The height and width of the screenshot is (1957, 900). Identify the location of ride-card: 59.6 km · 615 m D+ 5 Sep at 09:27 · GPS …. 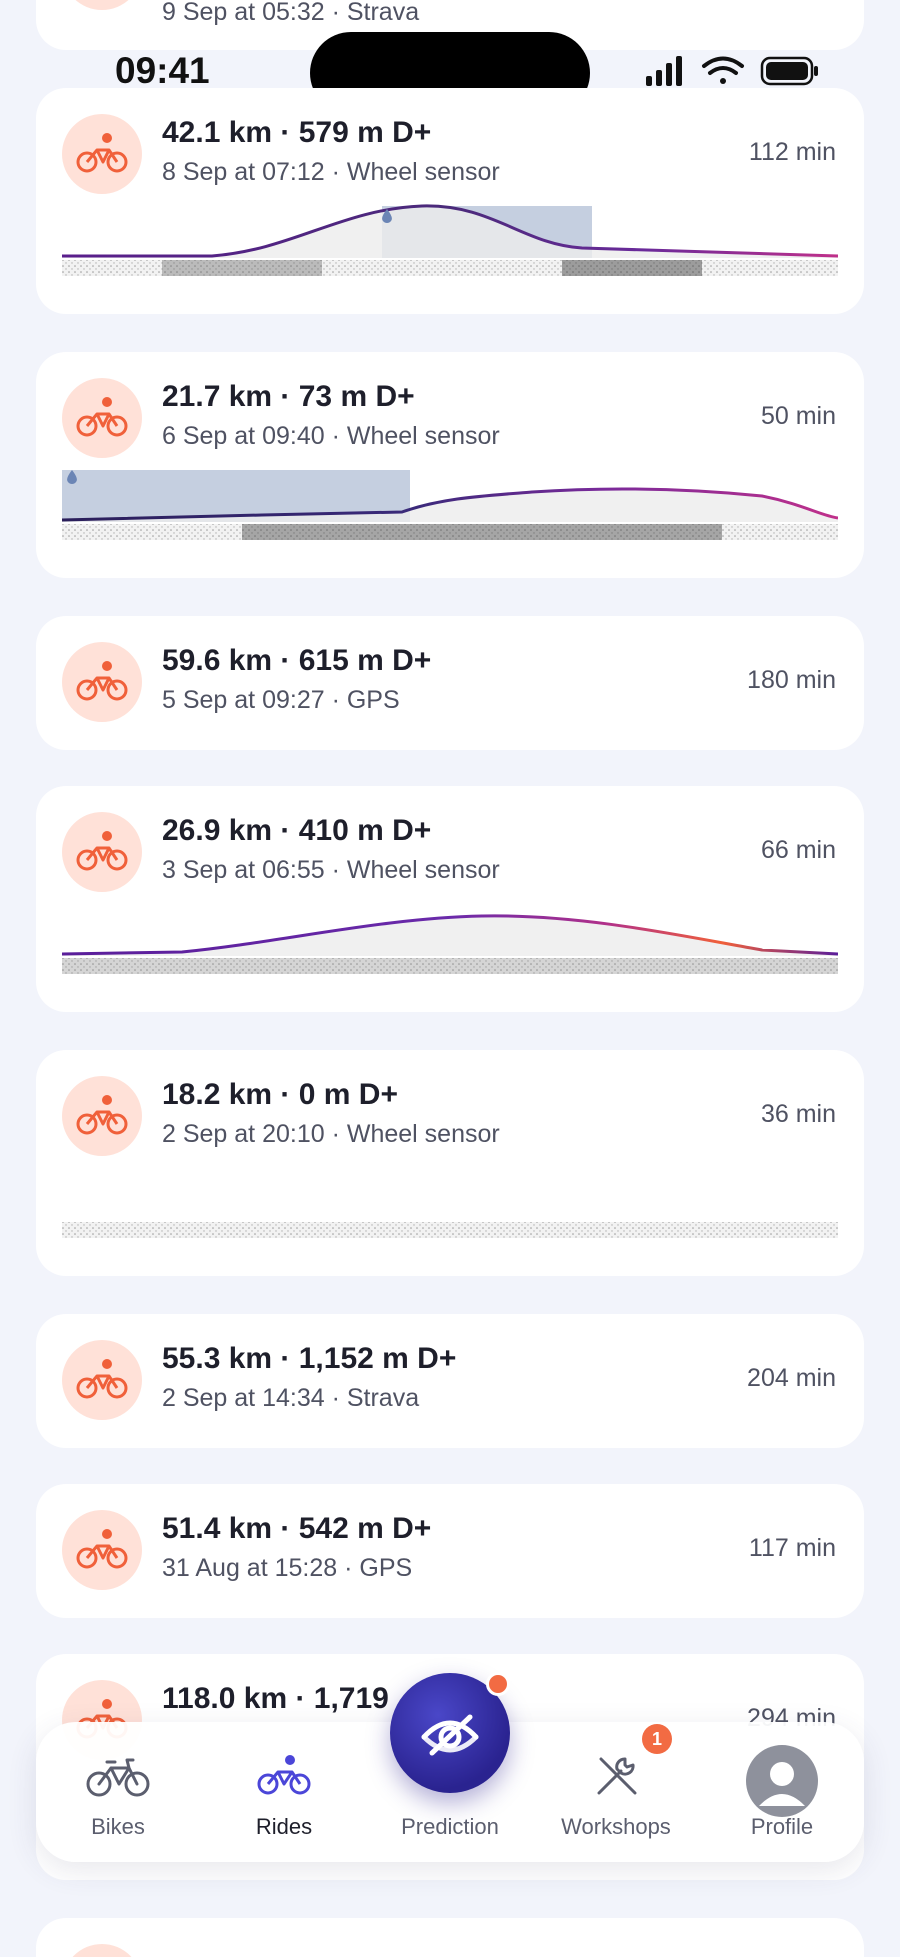
(450, 683).